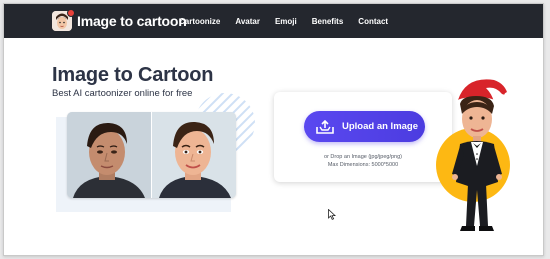 The width and height of the screenshot is (550, 259). I want to click on before-after-preview, so click(151, 155).